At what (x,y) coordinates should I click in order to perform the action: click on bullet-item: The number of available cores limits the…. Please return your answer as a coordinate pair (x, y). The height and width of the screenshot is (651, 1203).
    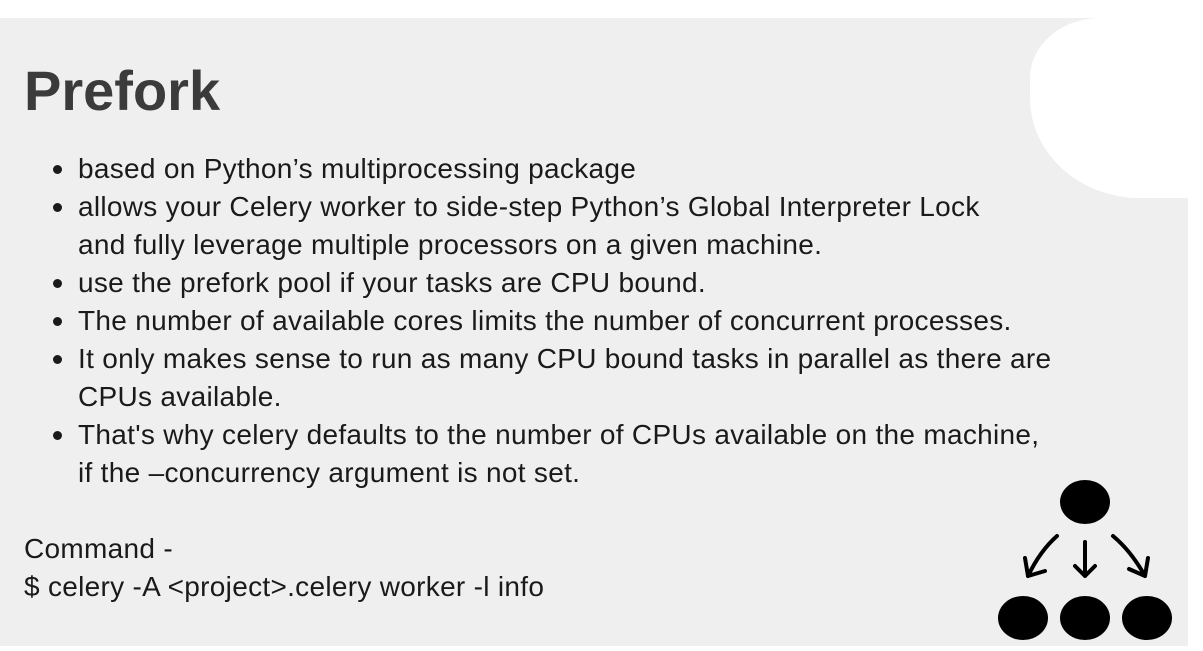
    Looking at the image, I should click on (550, 321).